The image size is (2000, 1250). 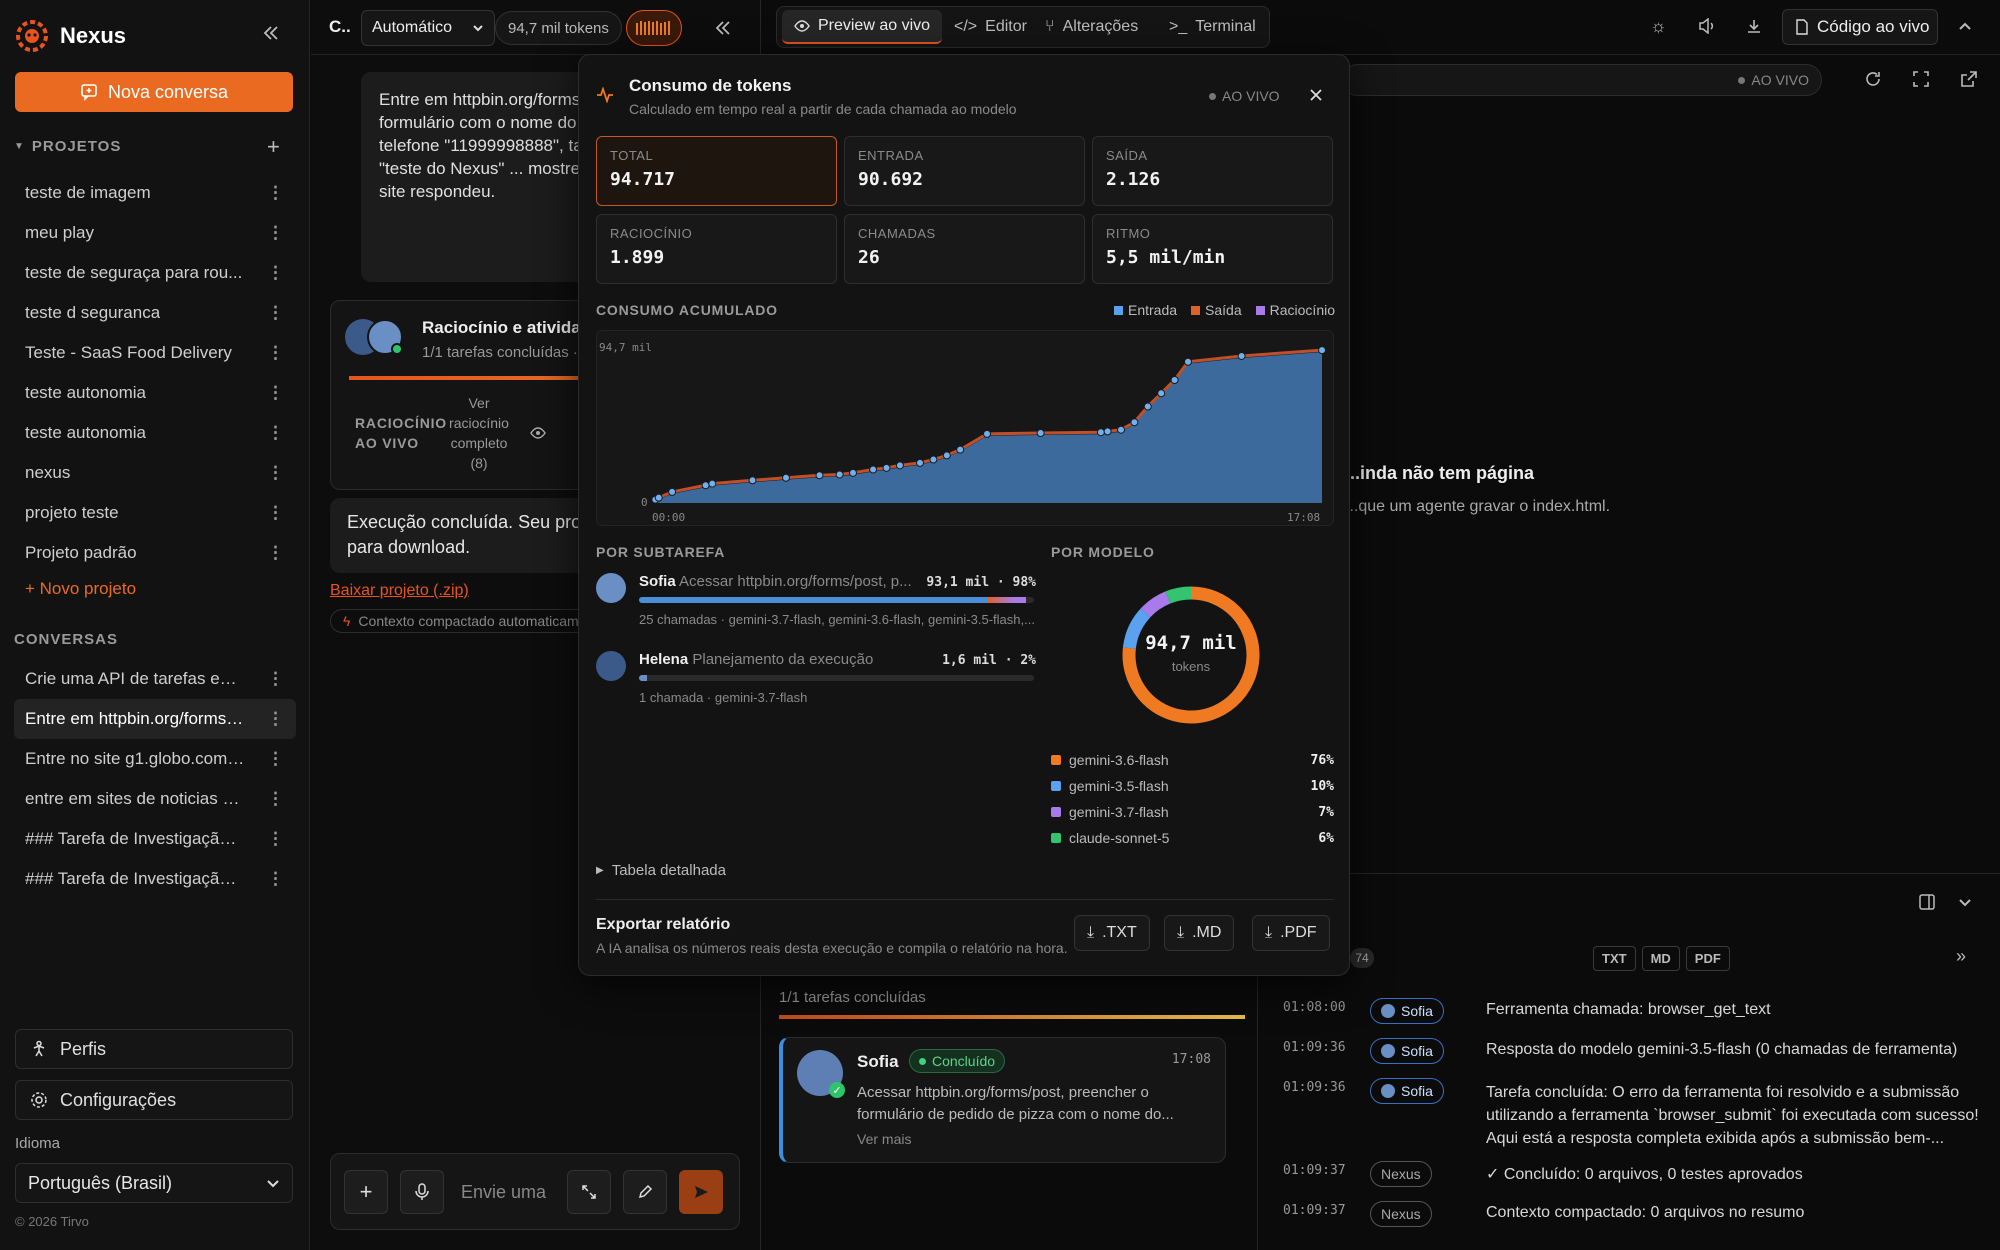 What do you see at coordinates (155, 353) in the screenshot?
I see `project-item: Teste - SaaS Food Delivery ⋮` at bounding box center [155, 353].